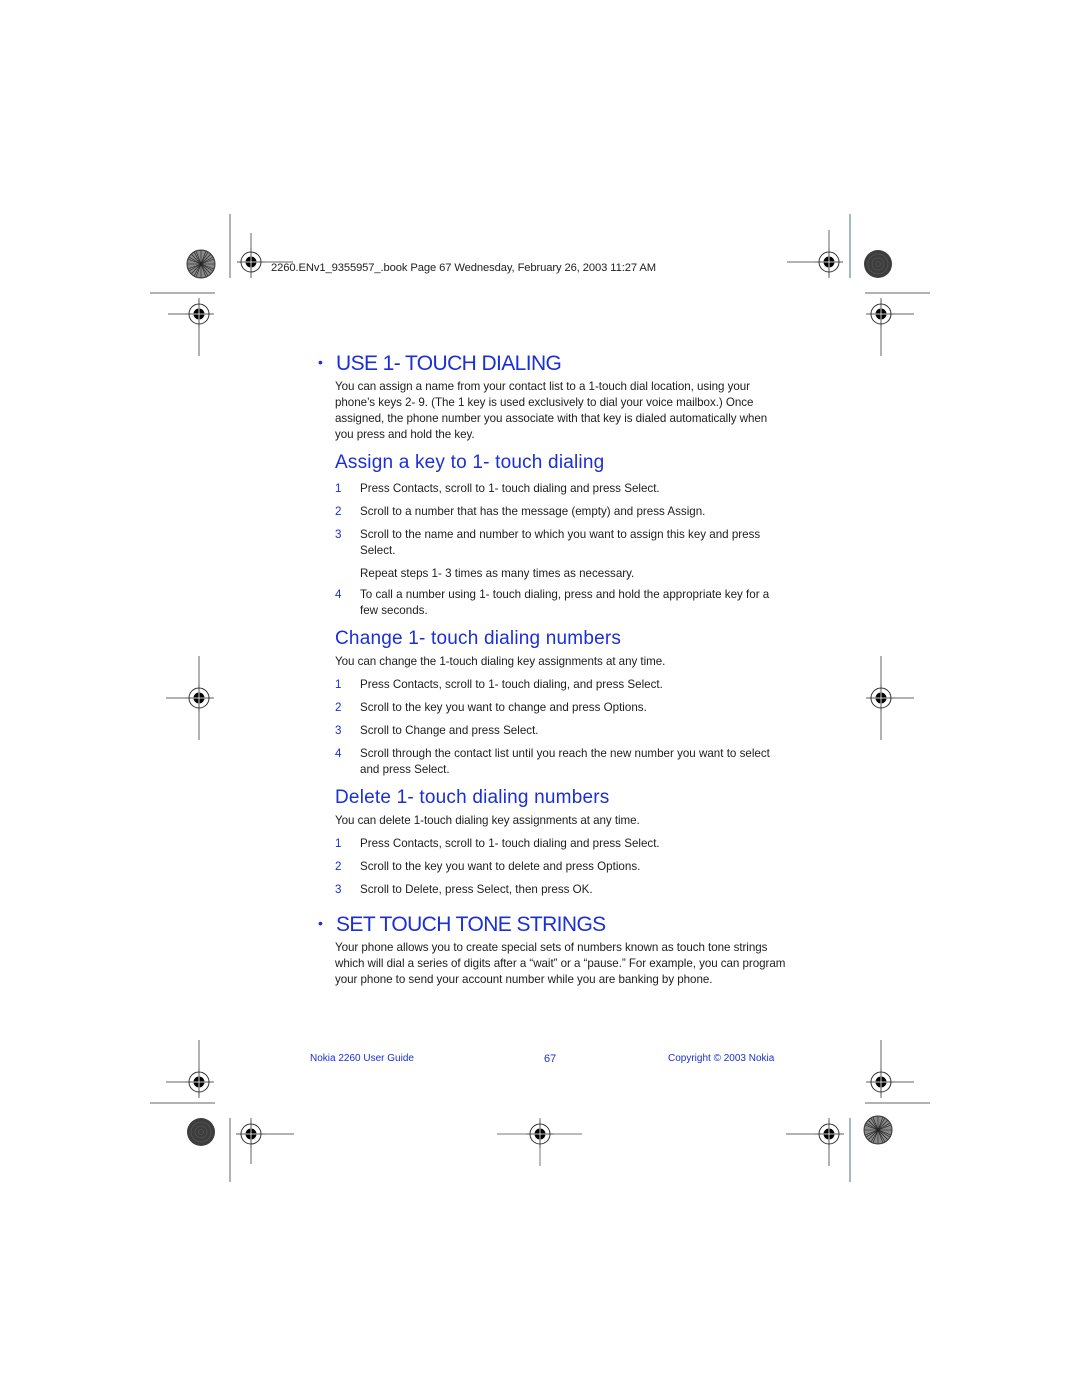  Describe the element at coordinates (561, 731) in the screenshot. I see `list-item: 3 Scroll to Change and press Select.` at that location.